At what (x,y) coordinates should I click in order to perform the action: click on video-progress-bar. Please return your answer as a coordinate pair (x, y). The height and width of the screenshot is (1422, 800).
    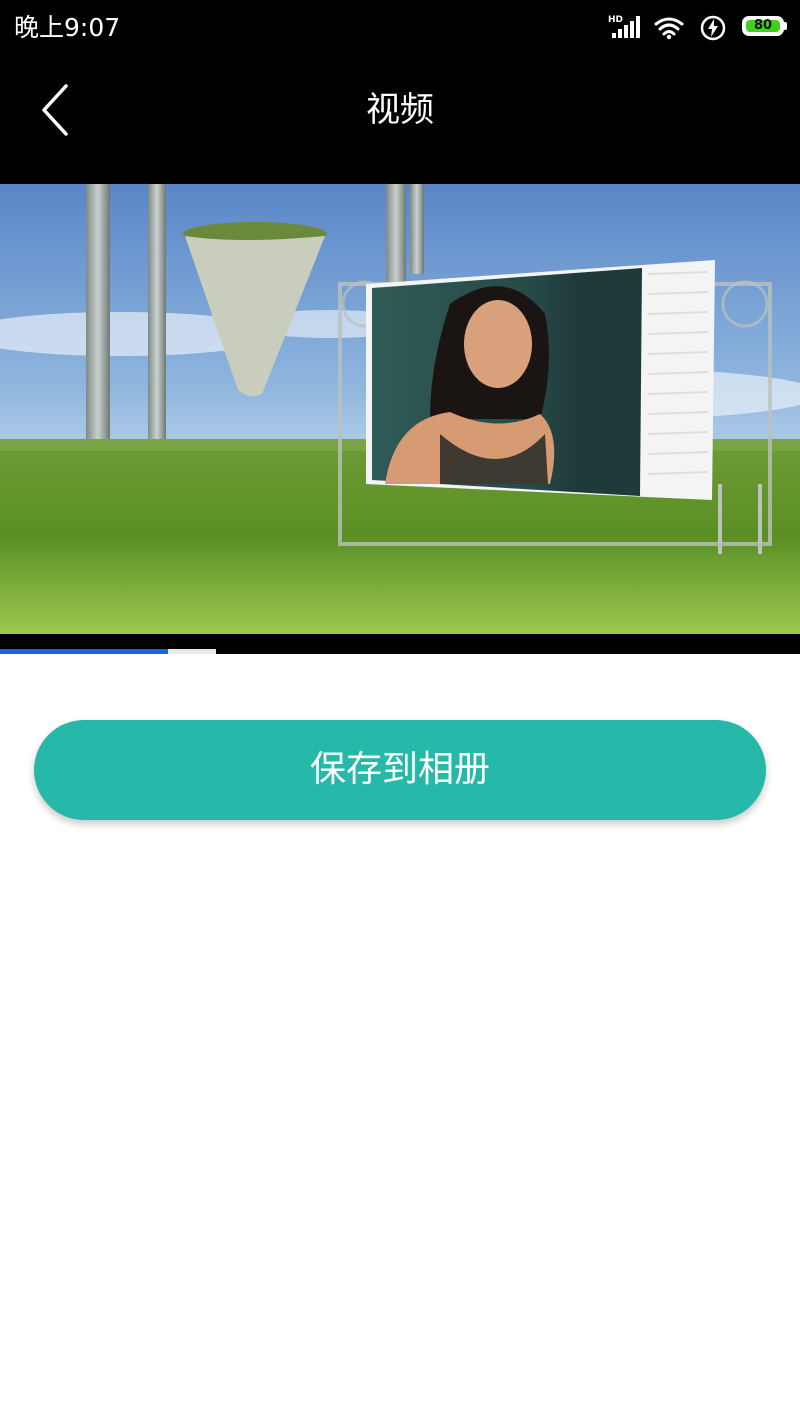
    Looking at the image, I should click on (400, 651).